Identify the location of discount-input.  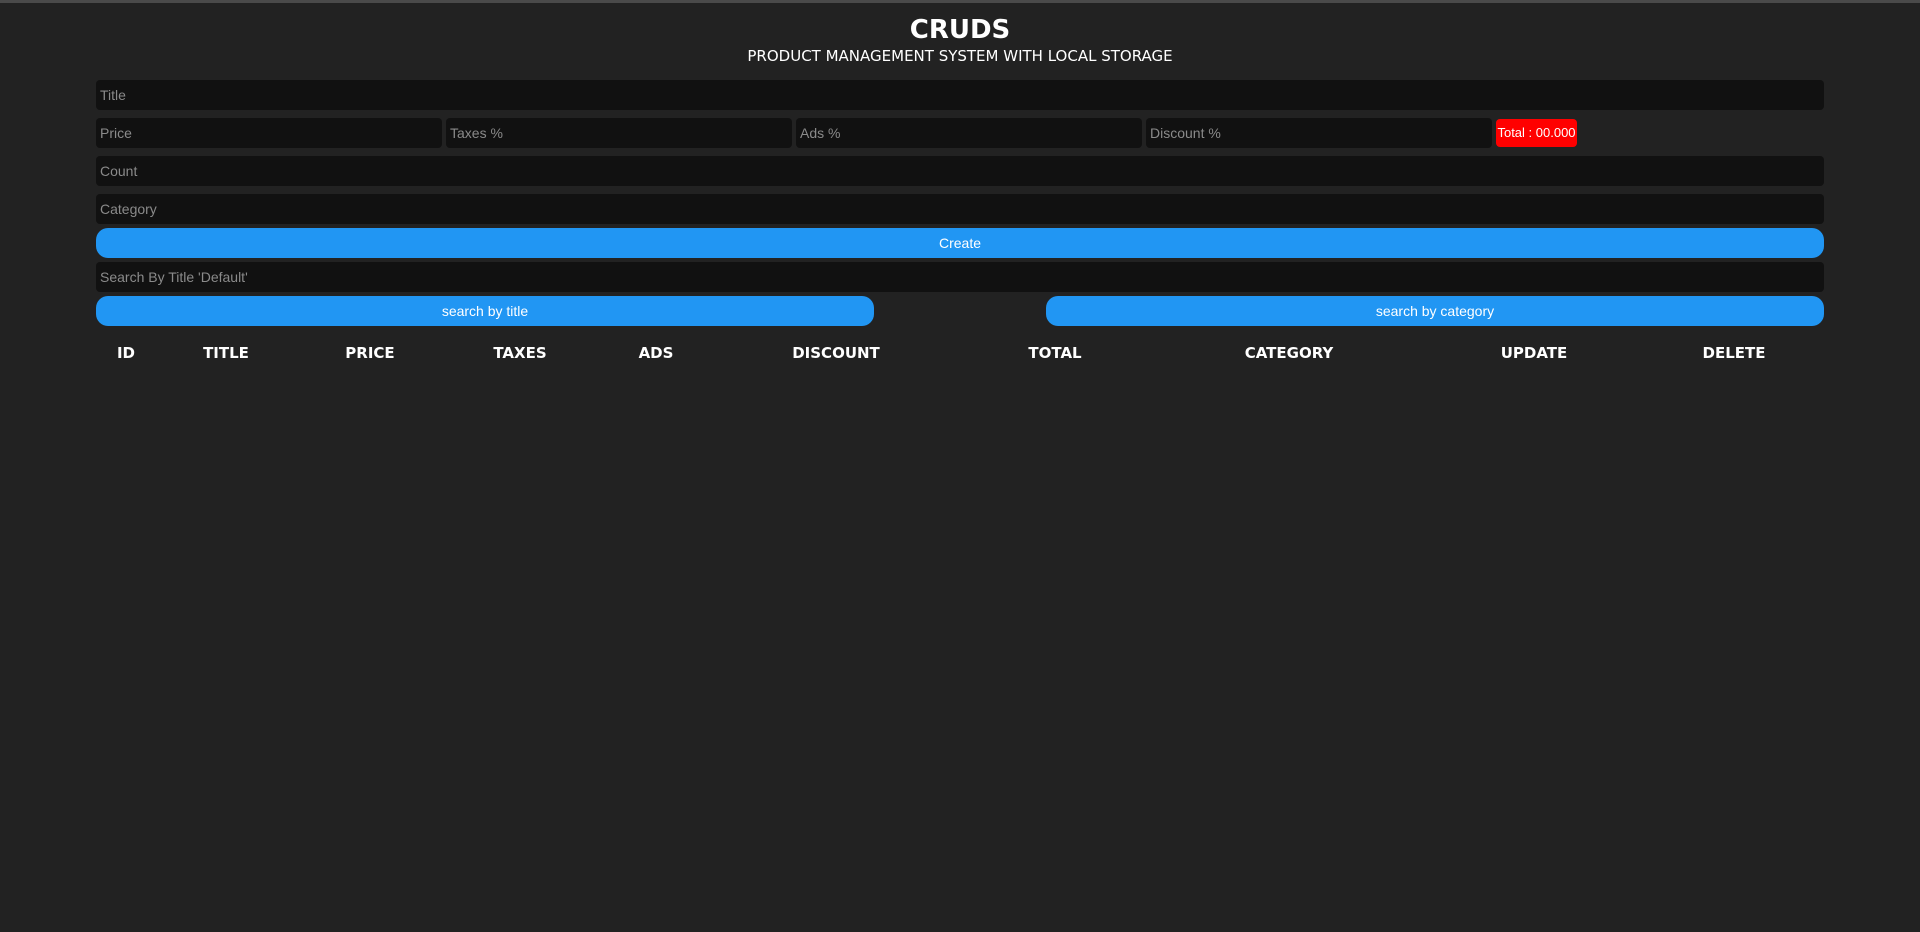
(1319, 133).